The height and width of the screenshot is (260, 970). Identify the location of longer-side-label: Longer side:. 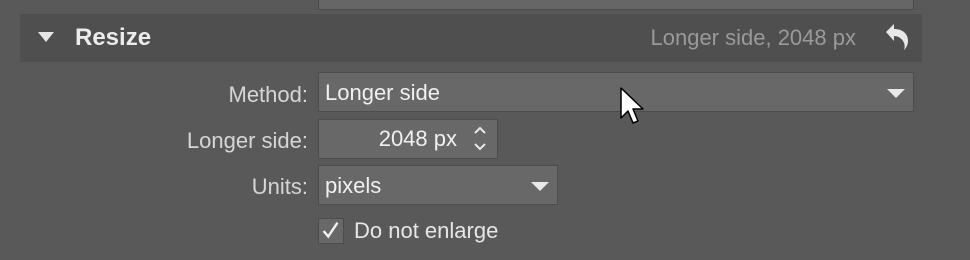
(247, 140).